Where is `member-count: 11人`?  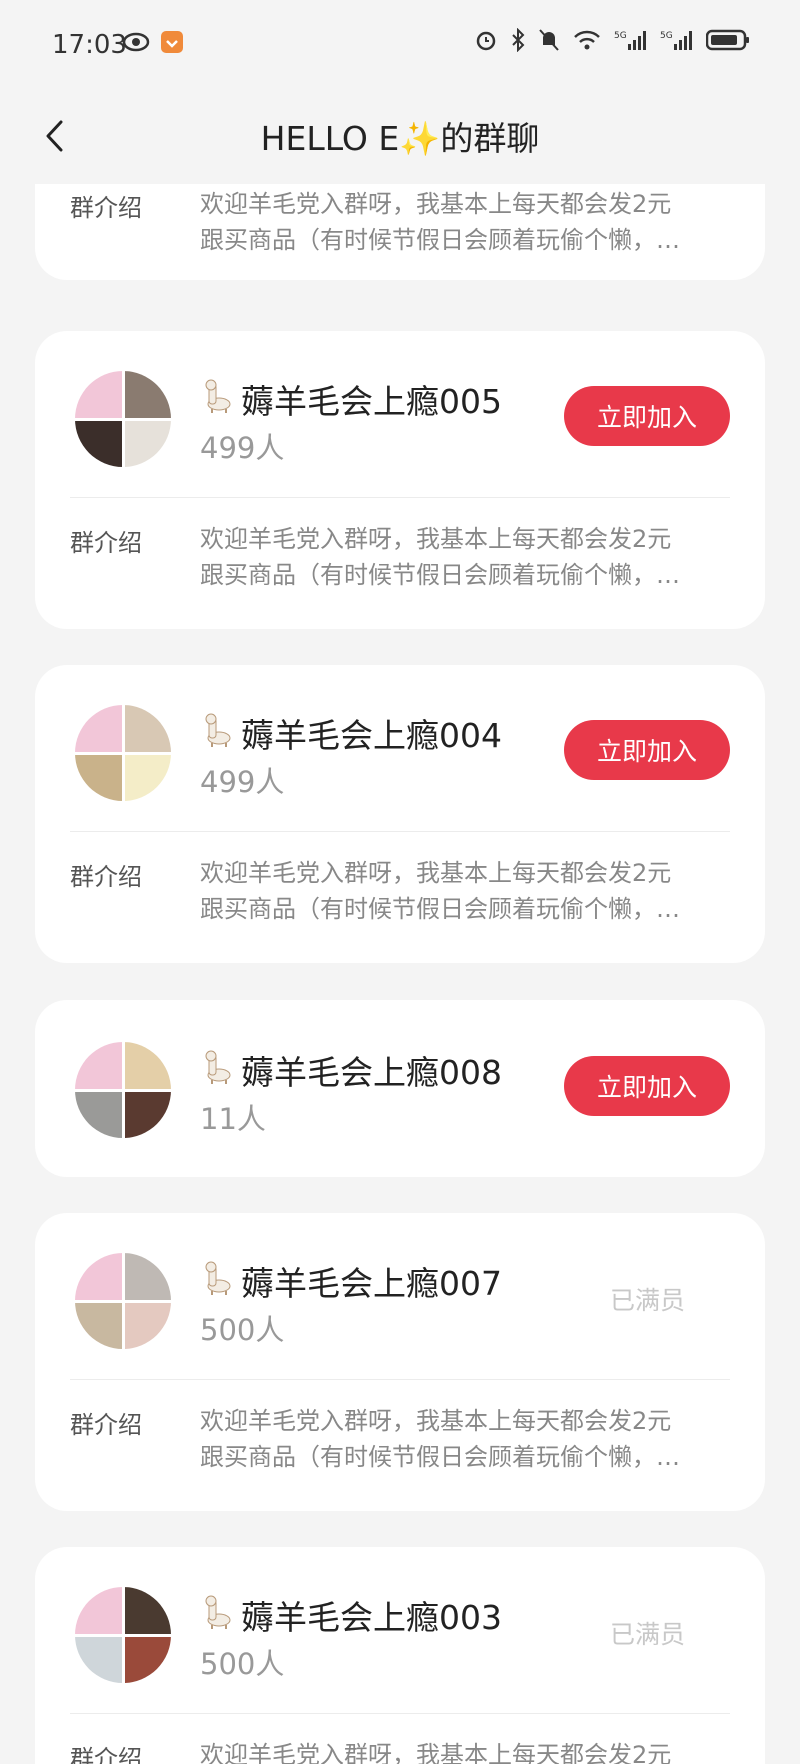
member-count: 11人 is located at coordinates (233, 1119).